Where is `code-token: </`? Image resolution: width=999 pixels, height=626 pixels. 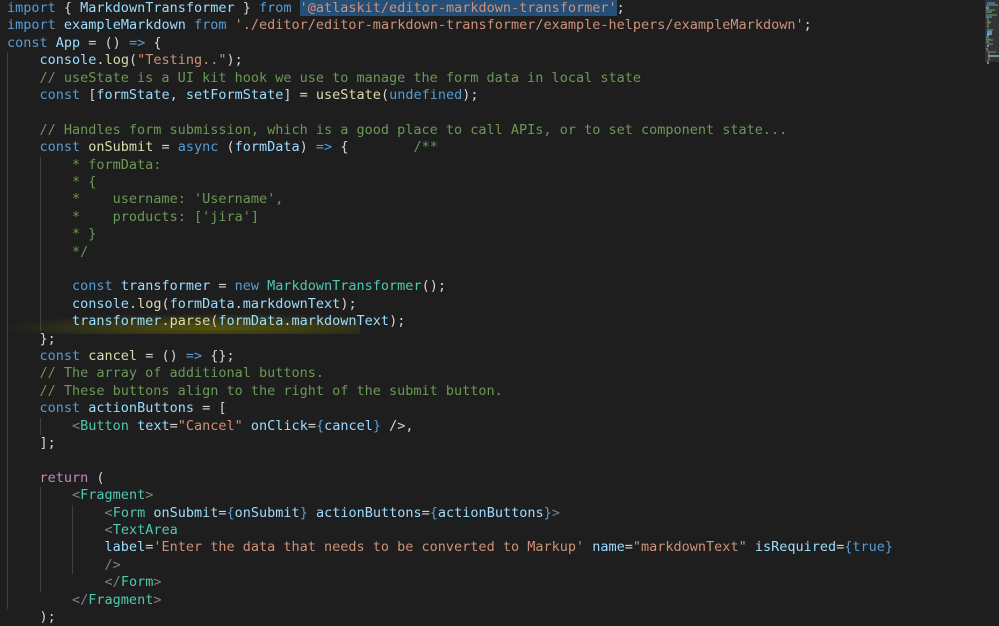 code-token: </ is located at coordinates (80, 599).